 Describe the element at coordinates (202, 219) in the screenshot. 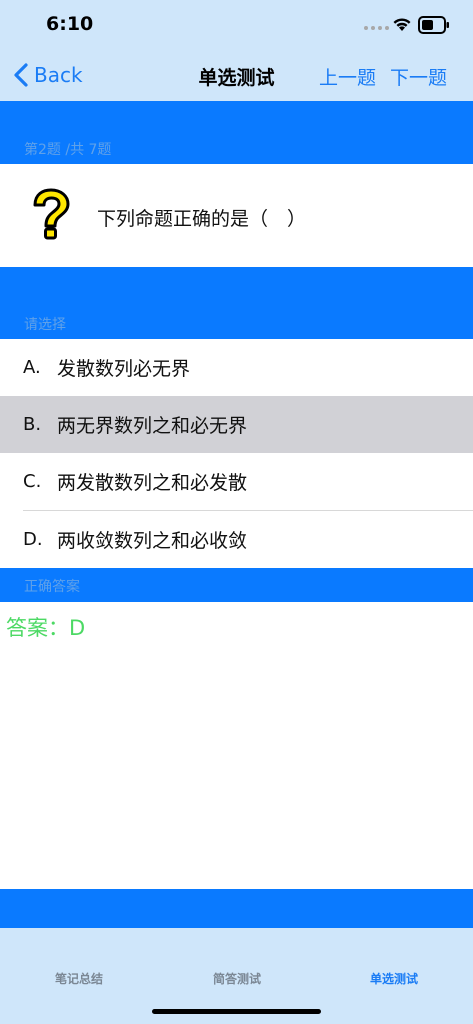

I see `question-text: 下列命题正确的是（ ）` at that location.